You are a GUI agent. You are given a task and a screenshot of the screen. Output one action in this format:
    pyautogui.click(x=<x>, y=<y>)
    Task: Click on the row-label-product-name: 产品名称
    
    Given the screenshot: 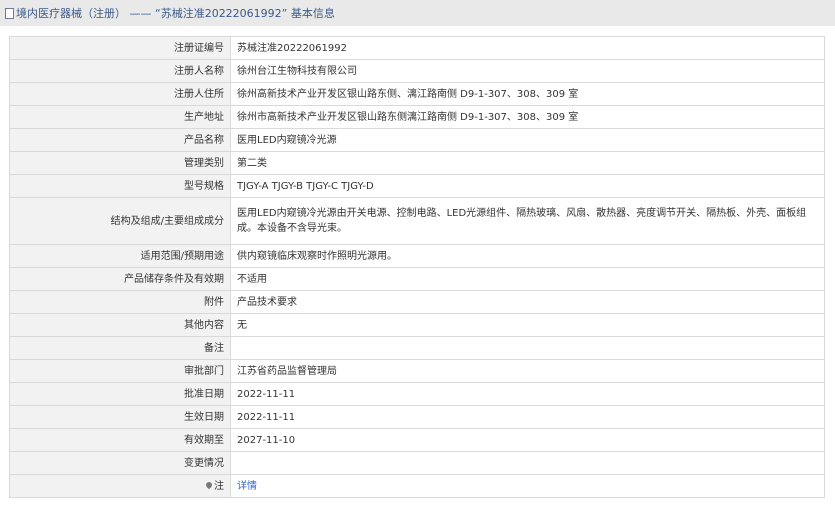 What is the action you would take?
    pyautogui.click(x=120, y=140)
    